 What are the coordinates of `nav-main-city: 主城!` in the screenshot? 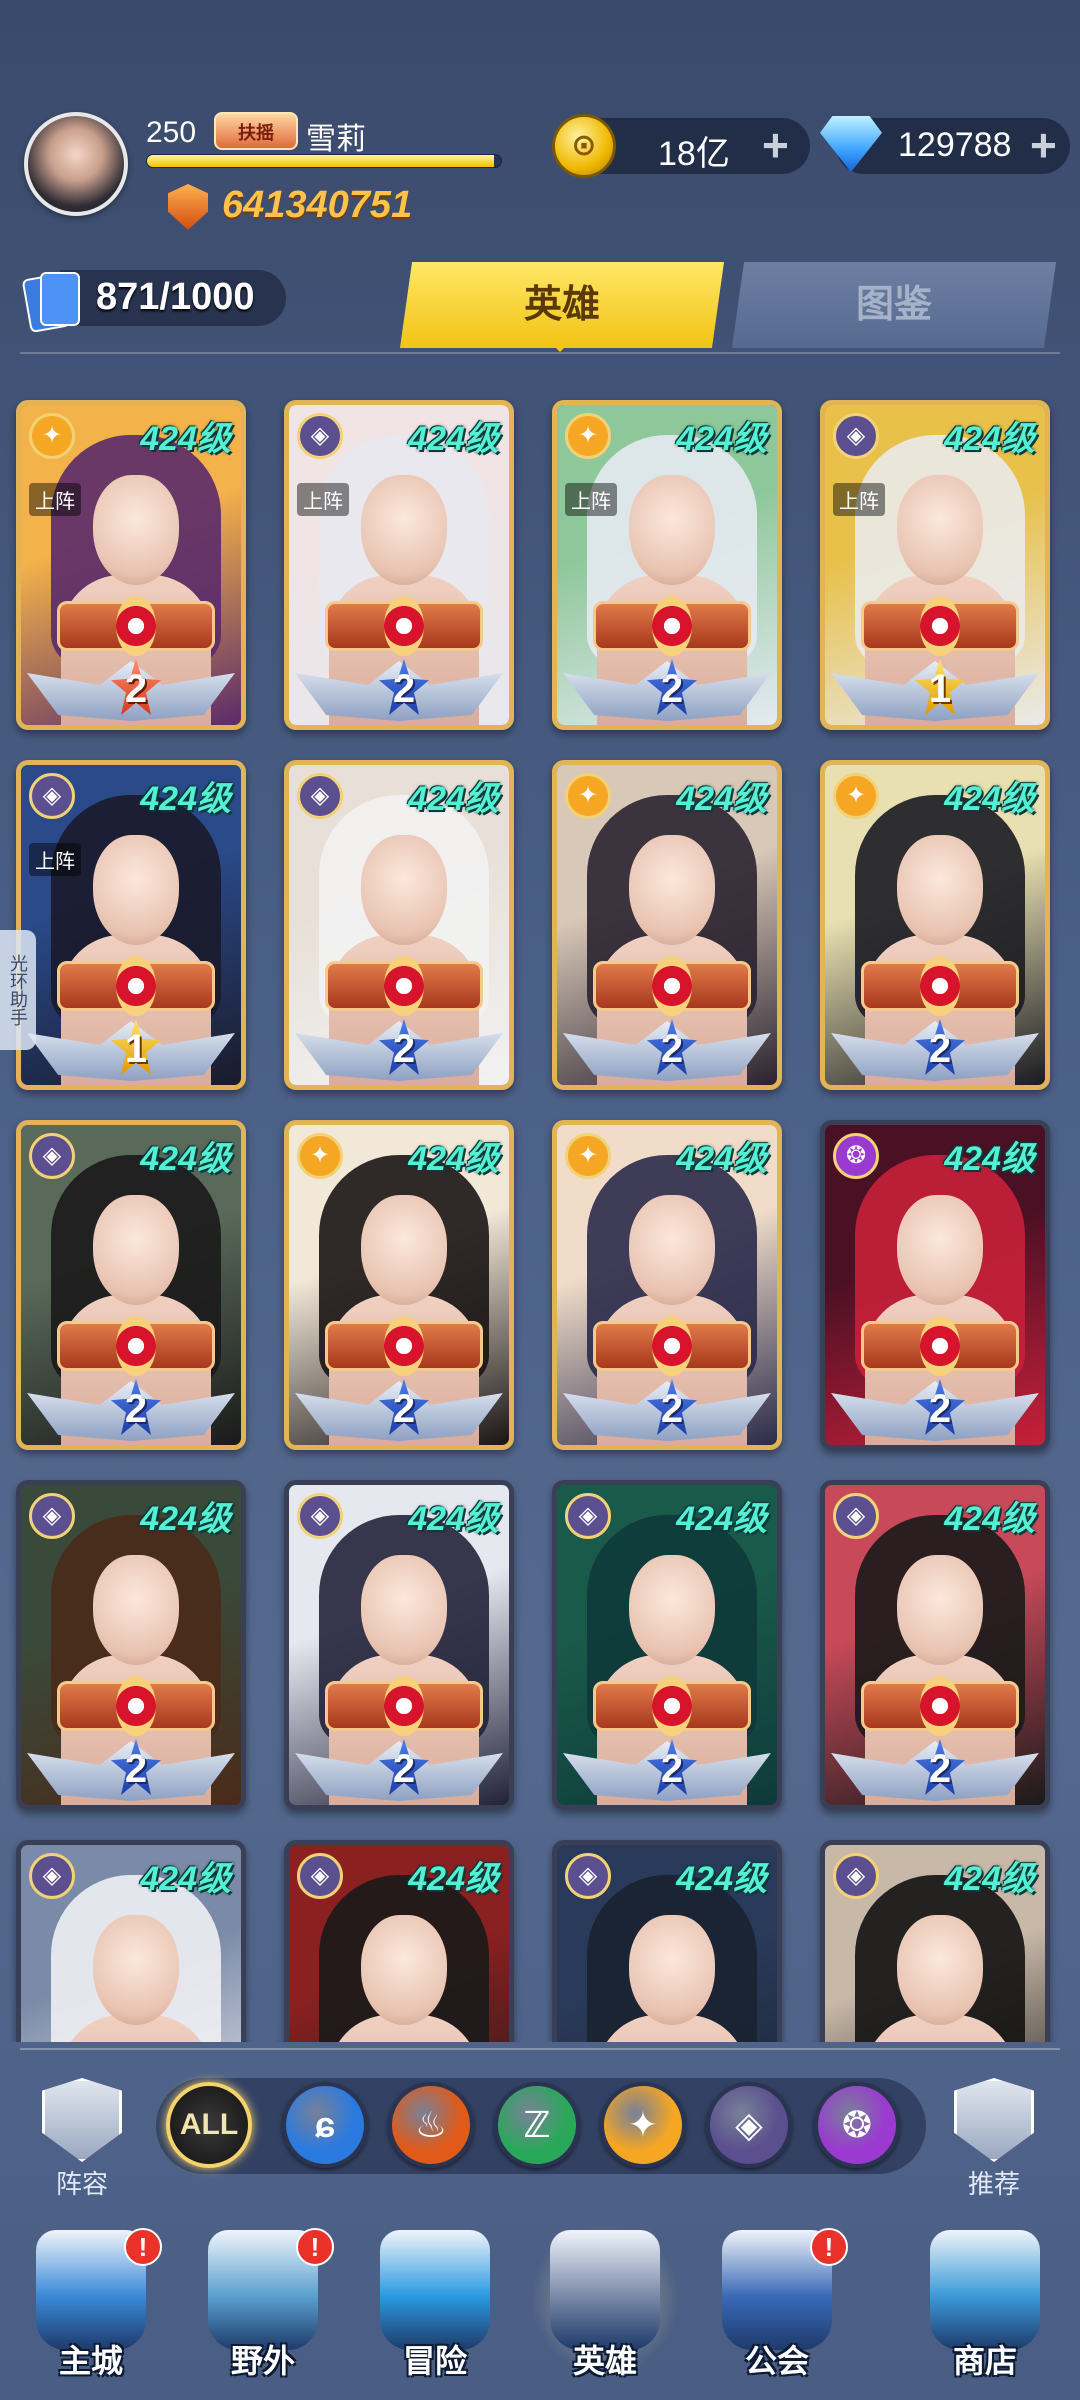 It's located at (91, 2314).